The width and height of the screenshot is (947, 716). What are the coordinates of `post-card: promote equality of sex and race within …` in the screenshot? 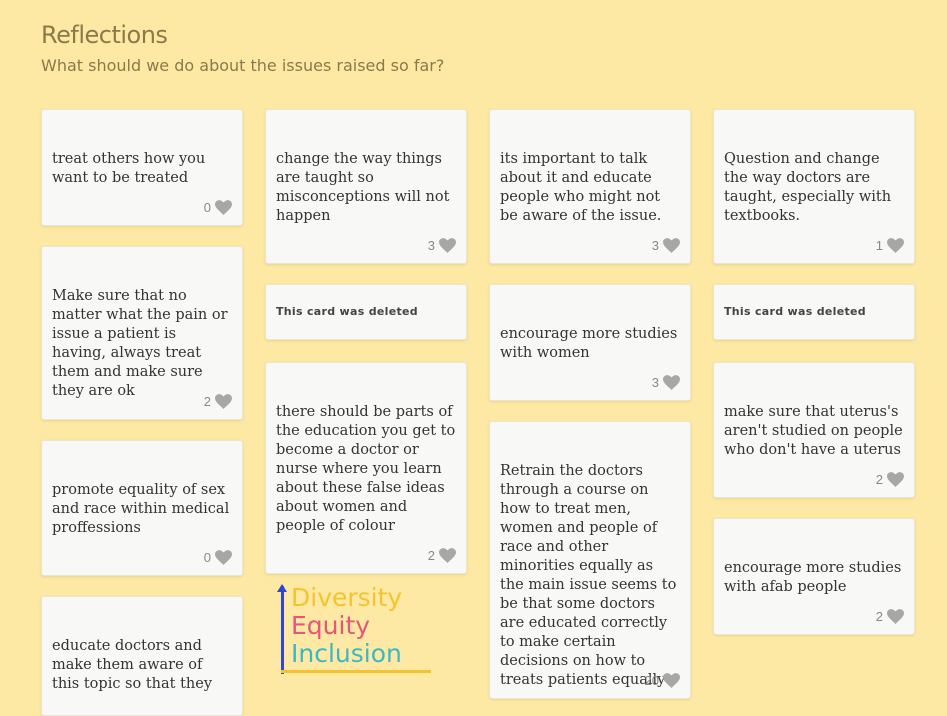 It's located at (142, 508).